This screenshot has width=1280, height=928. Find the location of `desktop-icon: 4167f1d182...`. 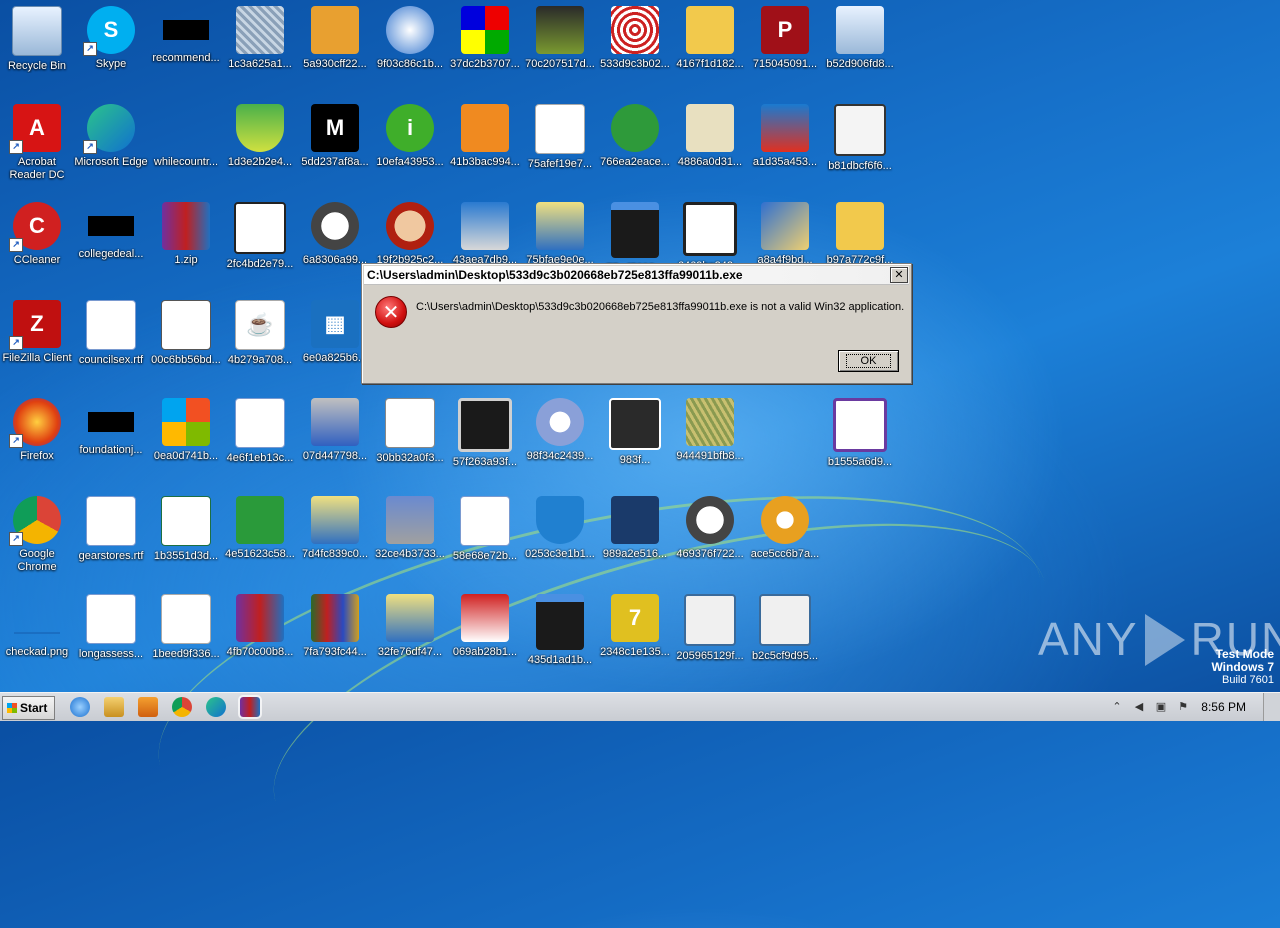

desktop-icon: 4167f1d182... is located at coordinates (710, 45).